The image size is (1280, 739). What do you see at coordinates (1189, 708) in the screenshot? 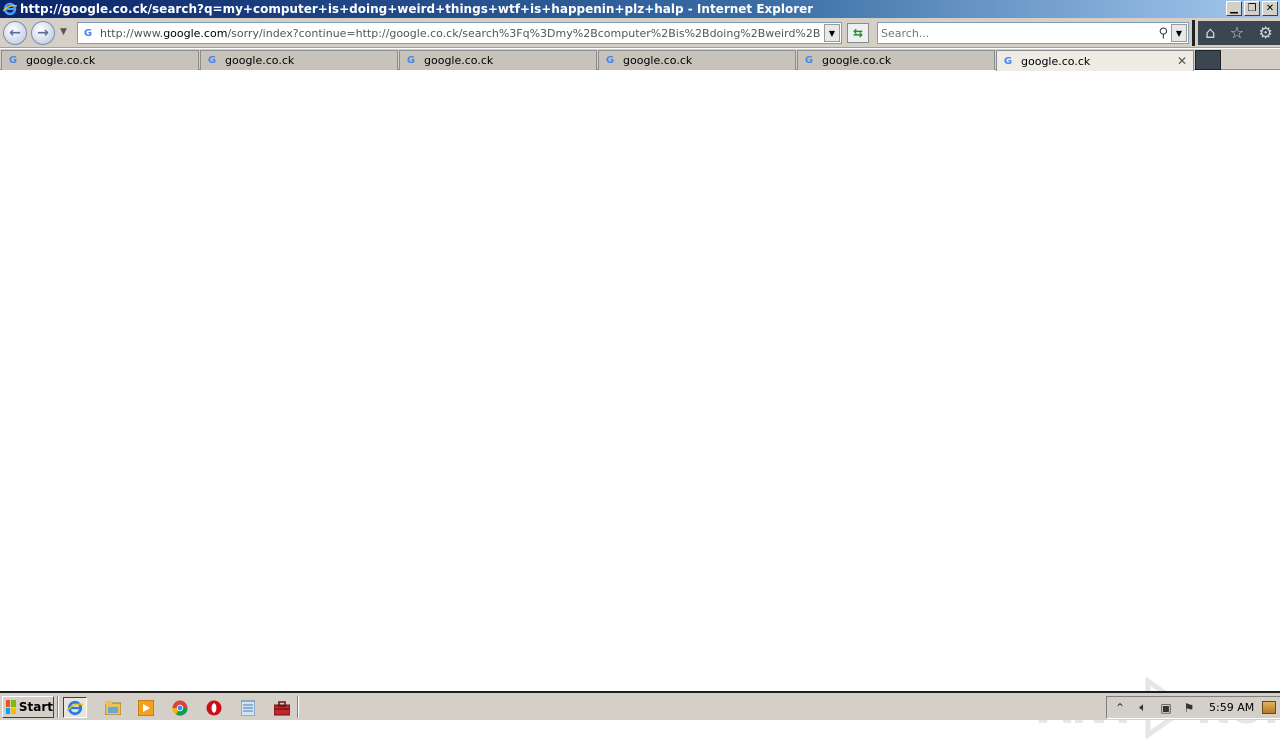
I see `action-center-flag-icon: ⚑` at bounding box center [1189, 708].